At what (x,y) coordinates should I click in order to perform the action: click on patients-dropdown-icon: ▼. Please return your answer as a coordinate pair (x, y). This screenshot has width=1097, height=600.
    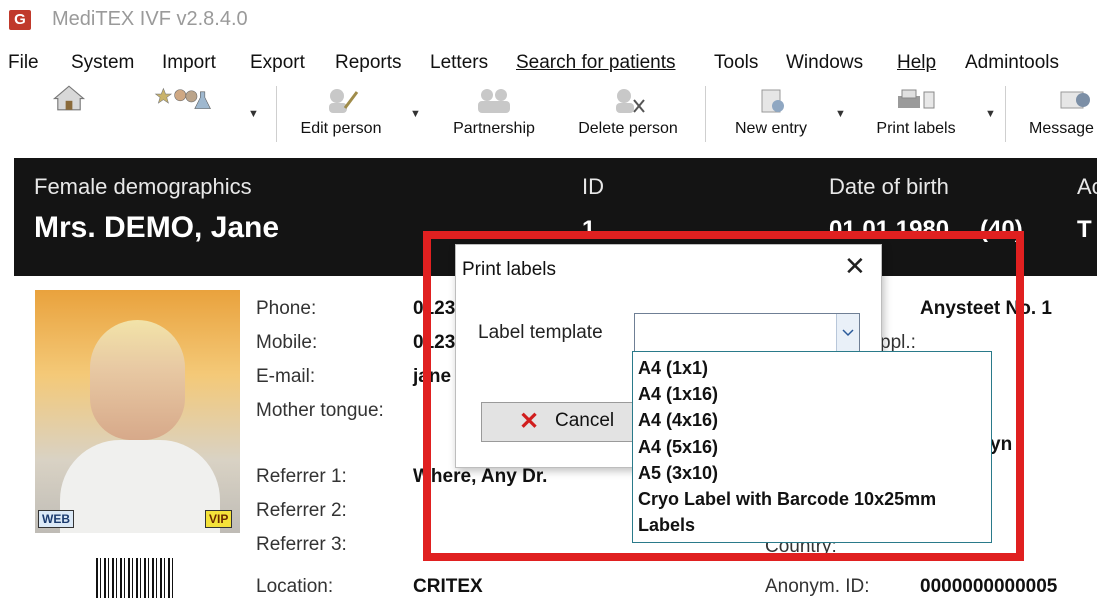
    Looking at the image, I should click on (253, 114).